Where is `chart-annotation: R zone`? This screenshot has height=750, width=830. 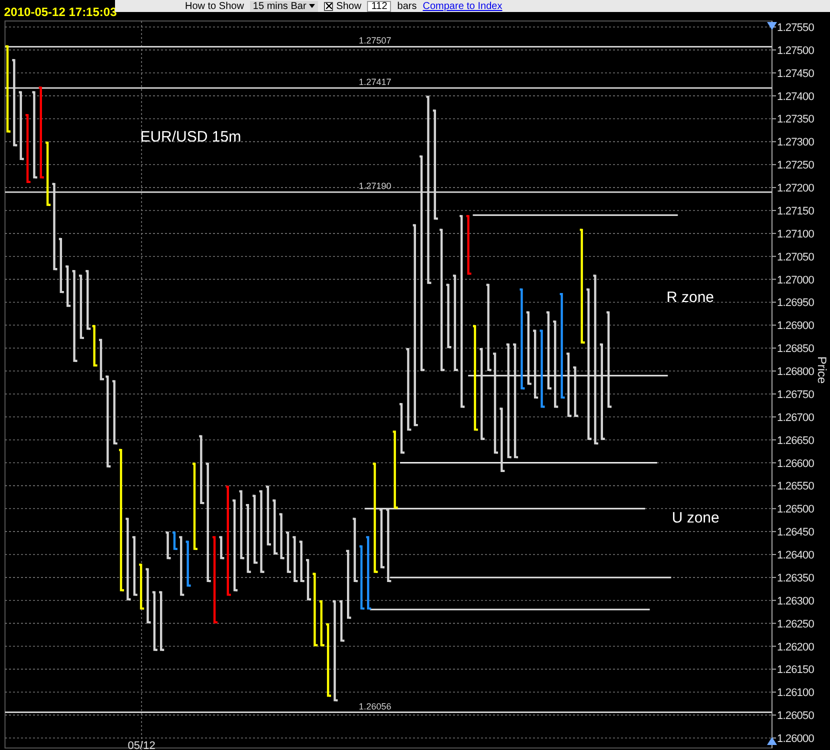 chart-annotation: R zone is located at coordinates (690, 297).